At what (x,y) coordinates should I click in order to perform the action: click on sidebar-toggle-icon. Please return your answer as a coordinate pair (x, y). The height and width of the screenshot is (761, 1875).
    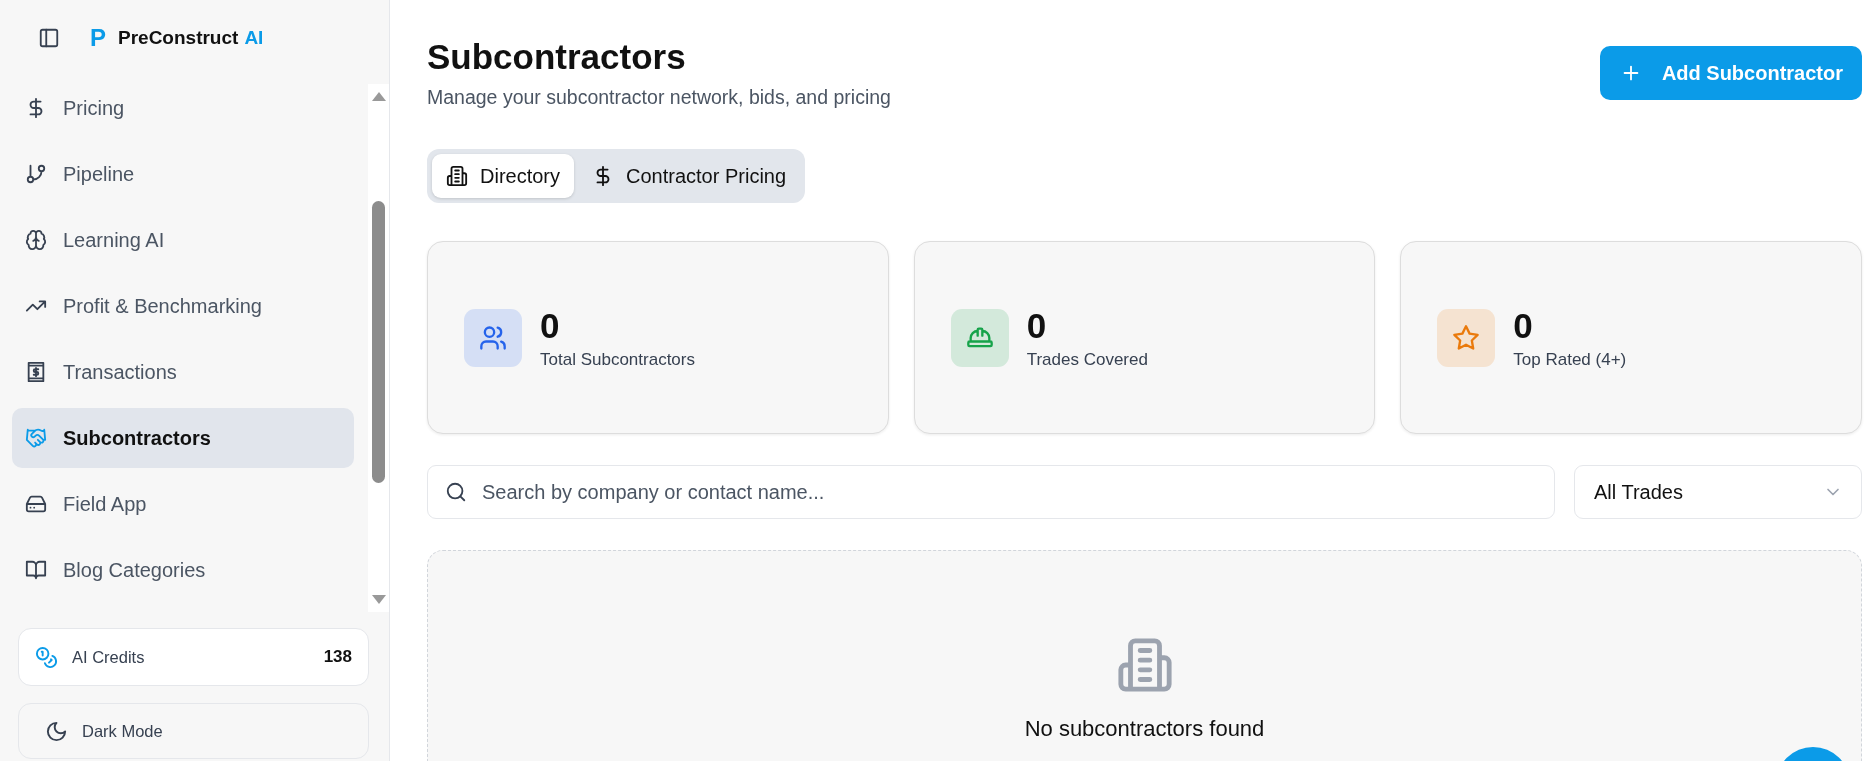
    Looking at the image, I should click on (49, 38).